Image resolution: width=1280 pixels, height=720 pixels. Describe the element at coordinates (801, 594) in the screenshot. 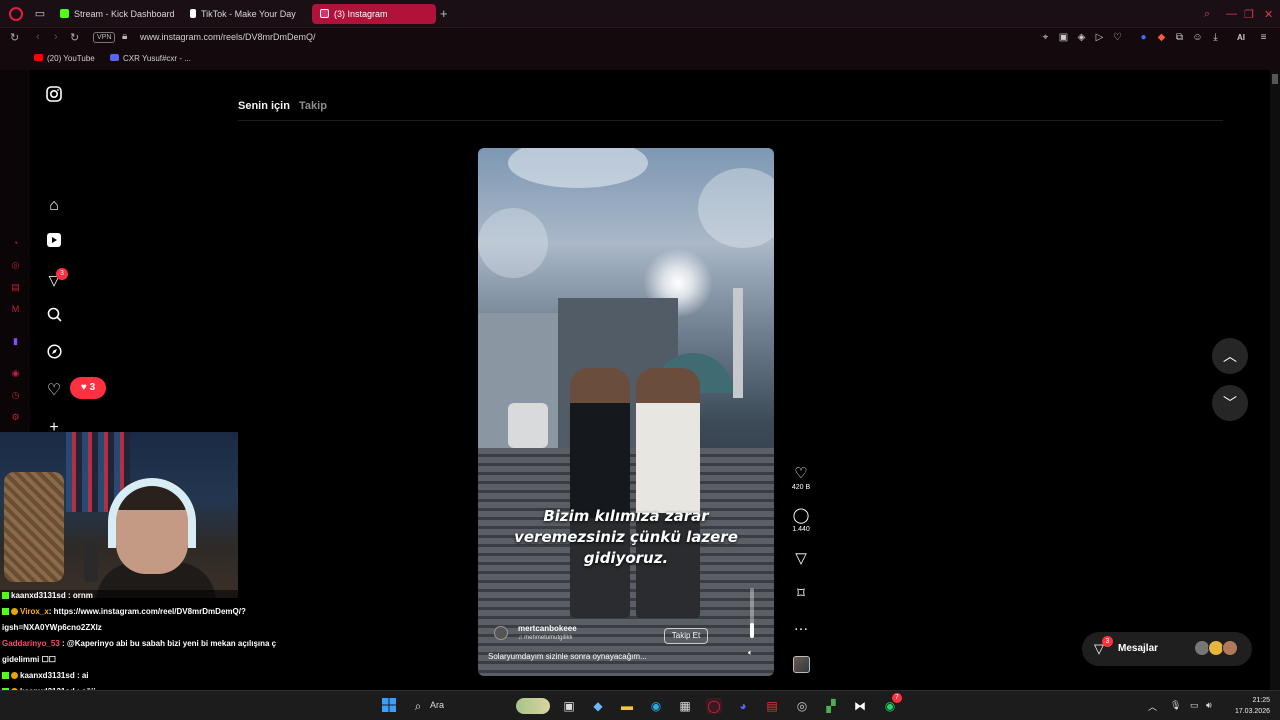

I see `save-button: ⌑` at that location.